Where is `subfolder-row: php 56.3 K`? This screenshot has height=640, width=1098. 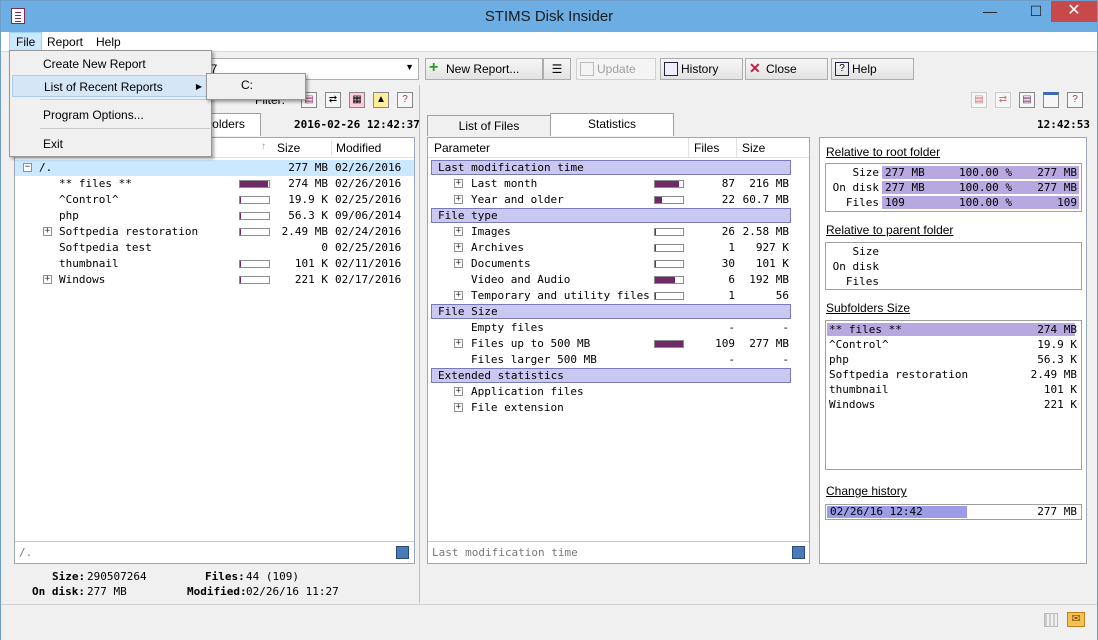 subfolder-row: php 56.3 K is located at coordinates (953, 359).